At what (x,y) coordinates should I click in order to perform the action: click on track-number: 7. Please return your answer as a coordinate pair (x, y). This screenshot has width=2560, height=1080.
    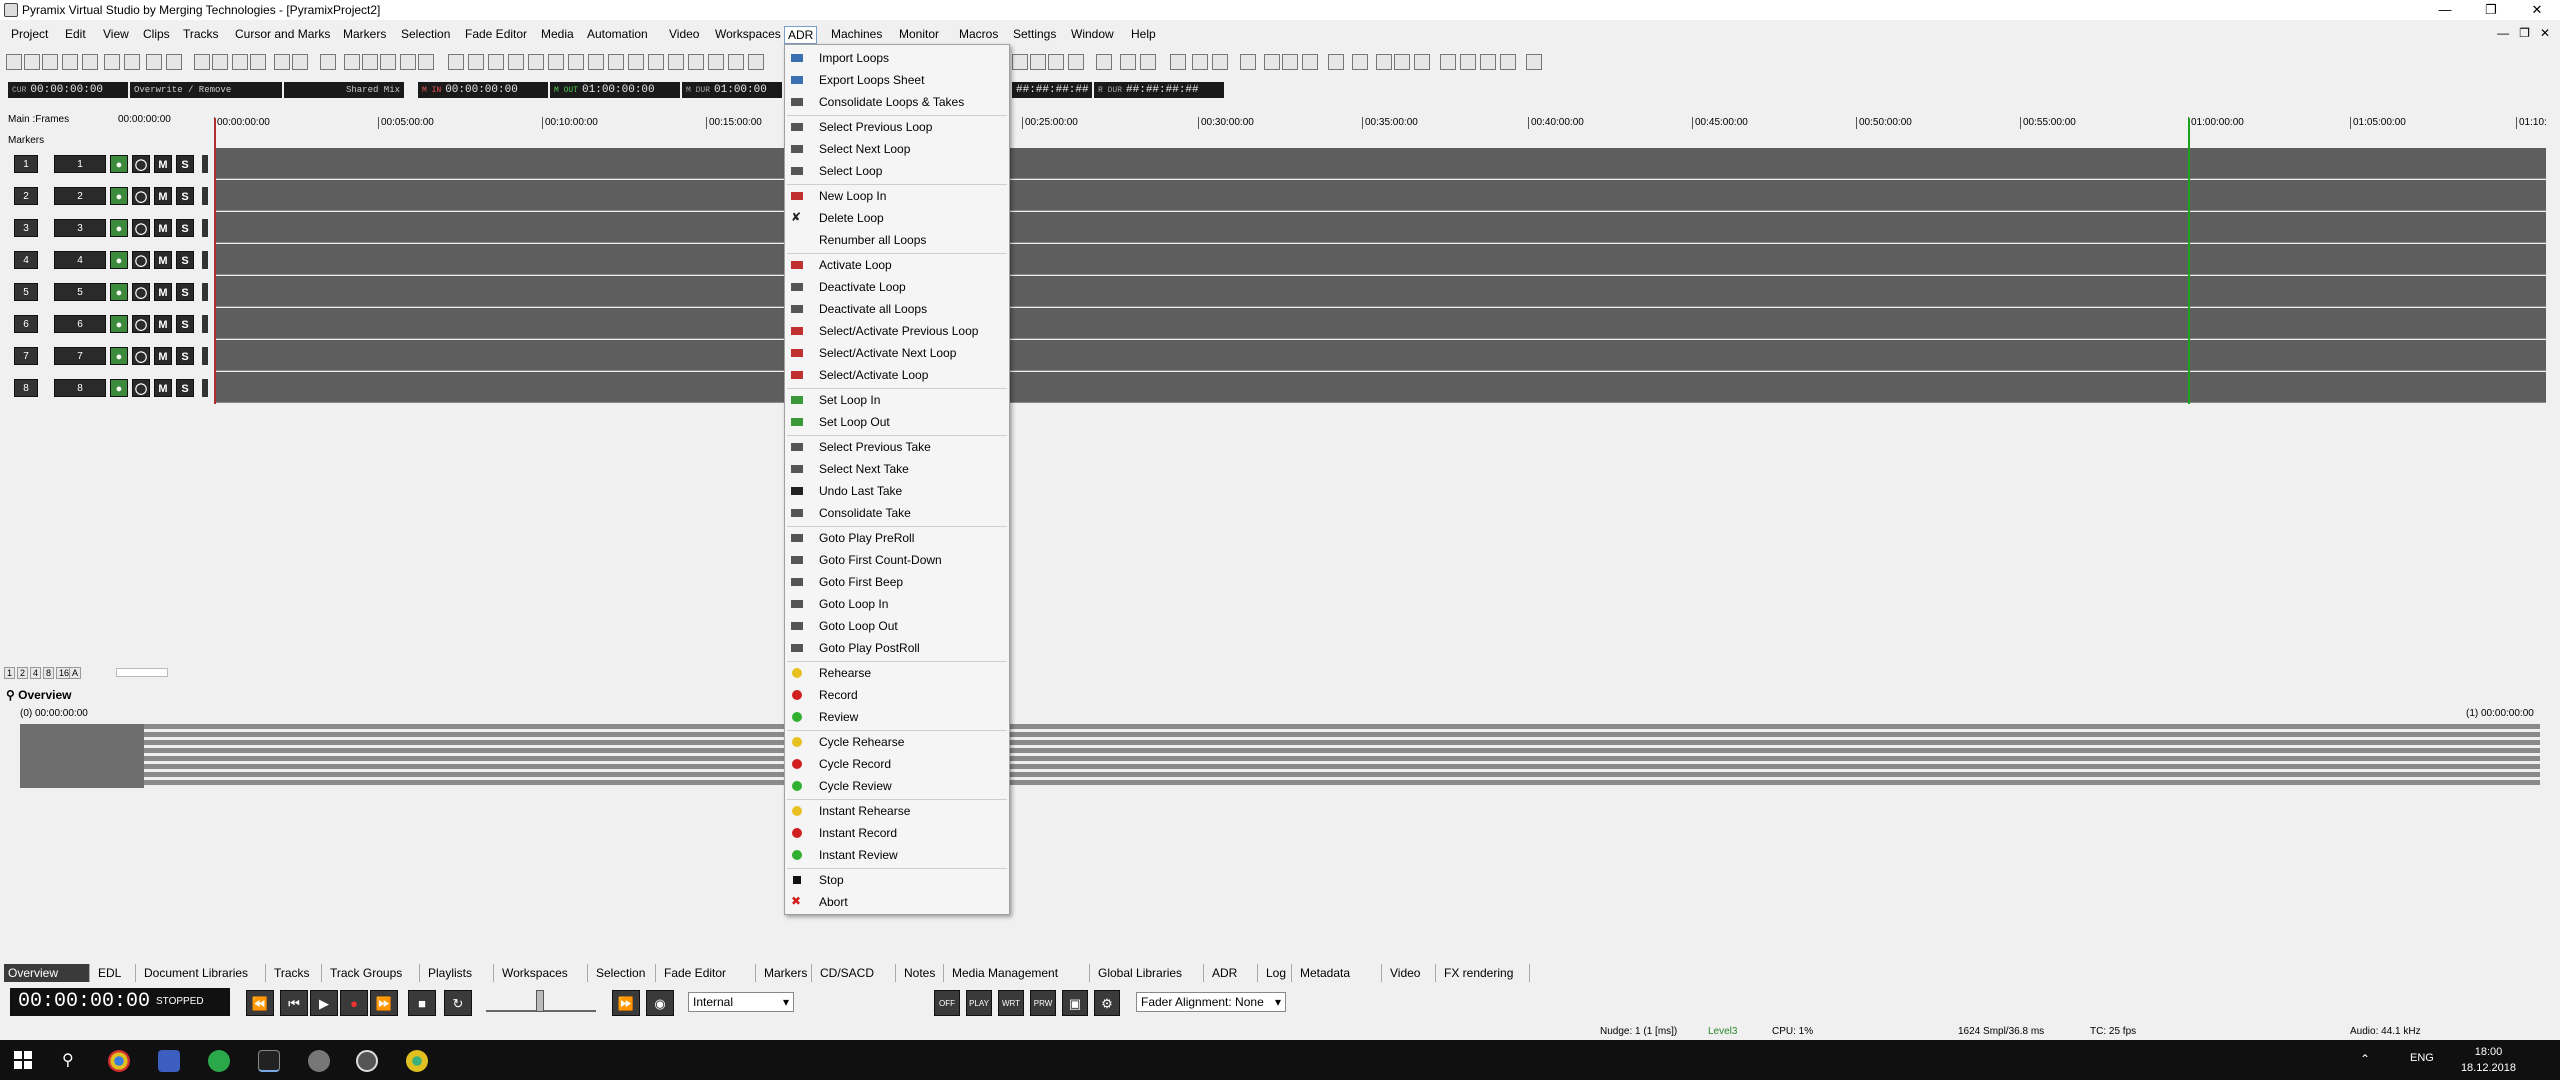
    Looking at the image, I should click on (26, 356).